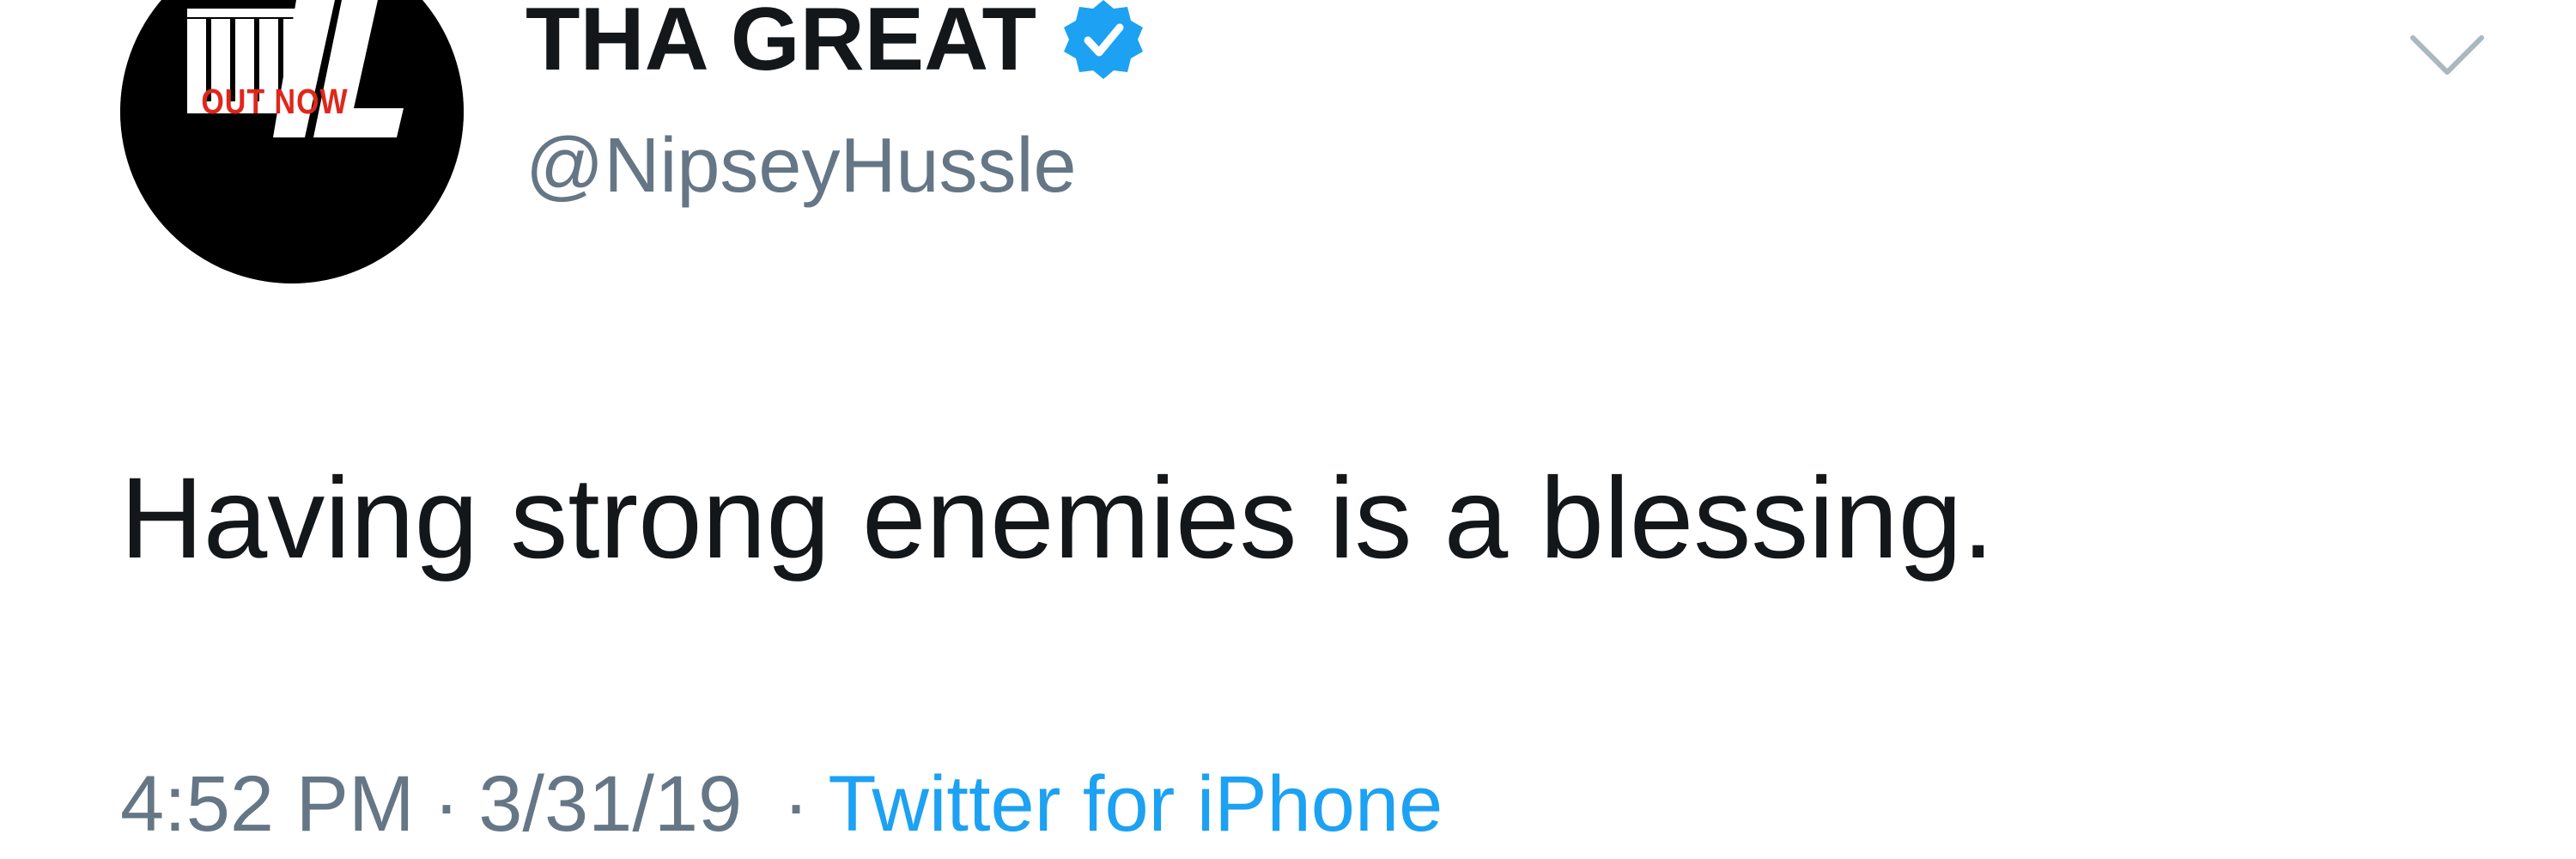 Image resolution: width=2576 pixels, height=859 pixels. What do you see at coordinates (1135, 804) in the screenshot?
I see `tweet-source-link: Twitter for iPhone` at bounding box center [1135, 804].